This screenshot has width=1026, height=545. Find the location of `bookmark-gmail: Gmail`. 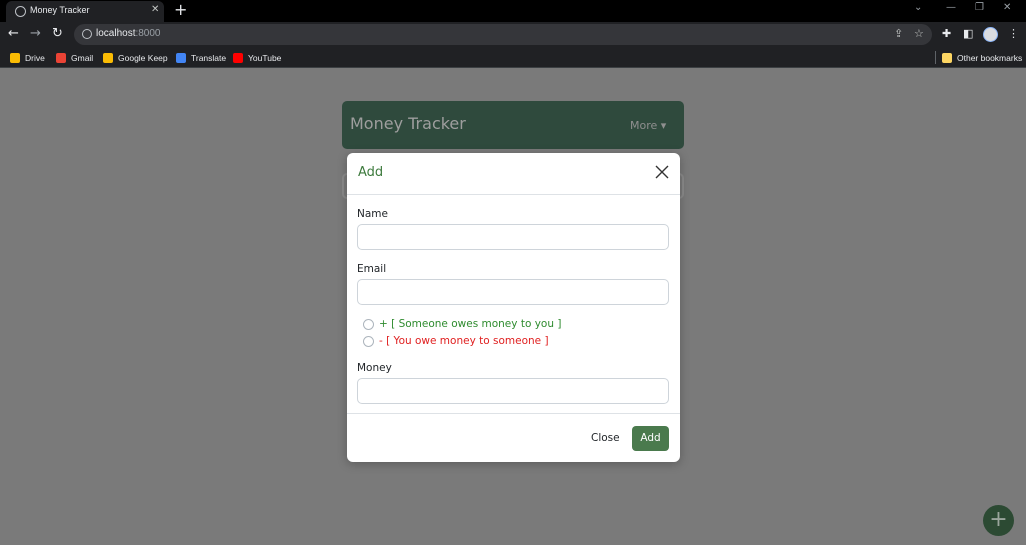

bookmark-gmail: Gmail is located at coordinates (74, 57).